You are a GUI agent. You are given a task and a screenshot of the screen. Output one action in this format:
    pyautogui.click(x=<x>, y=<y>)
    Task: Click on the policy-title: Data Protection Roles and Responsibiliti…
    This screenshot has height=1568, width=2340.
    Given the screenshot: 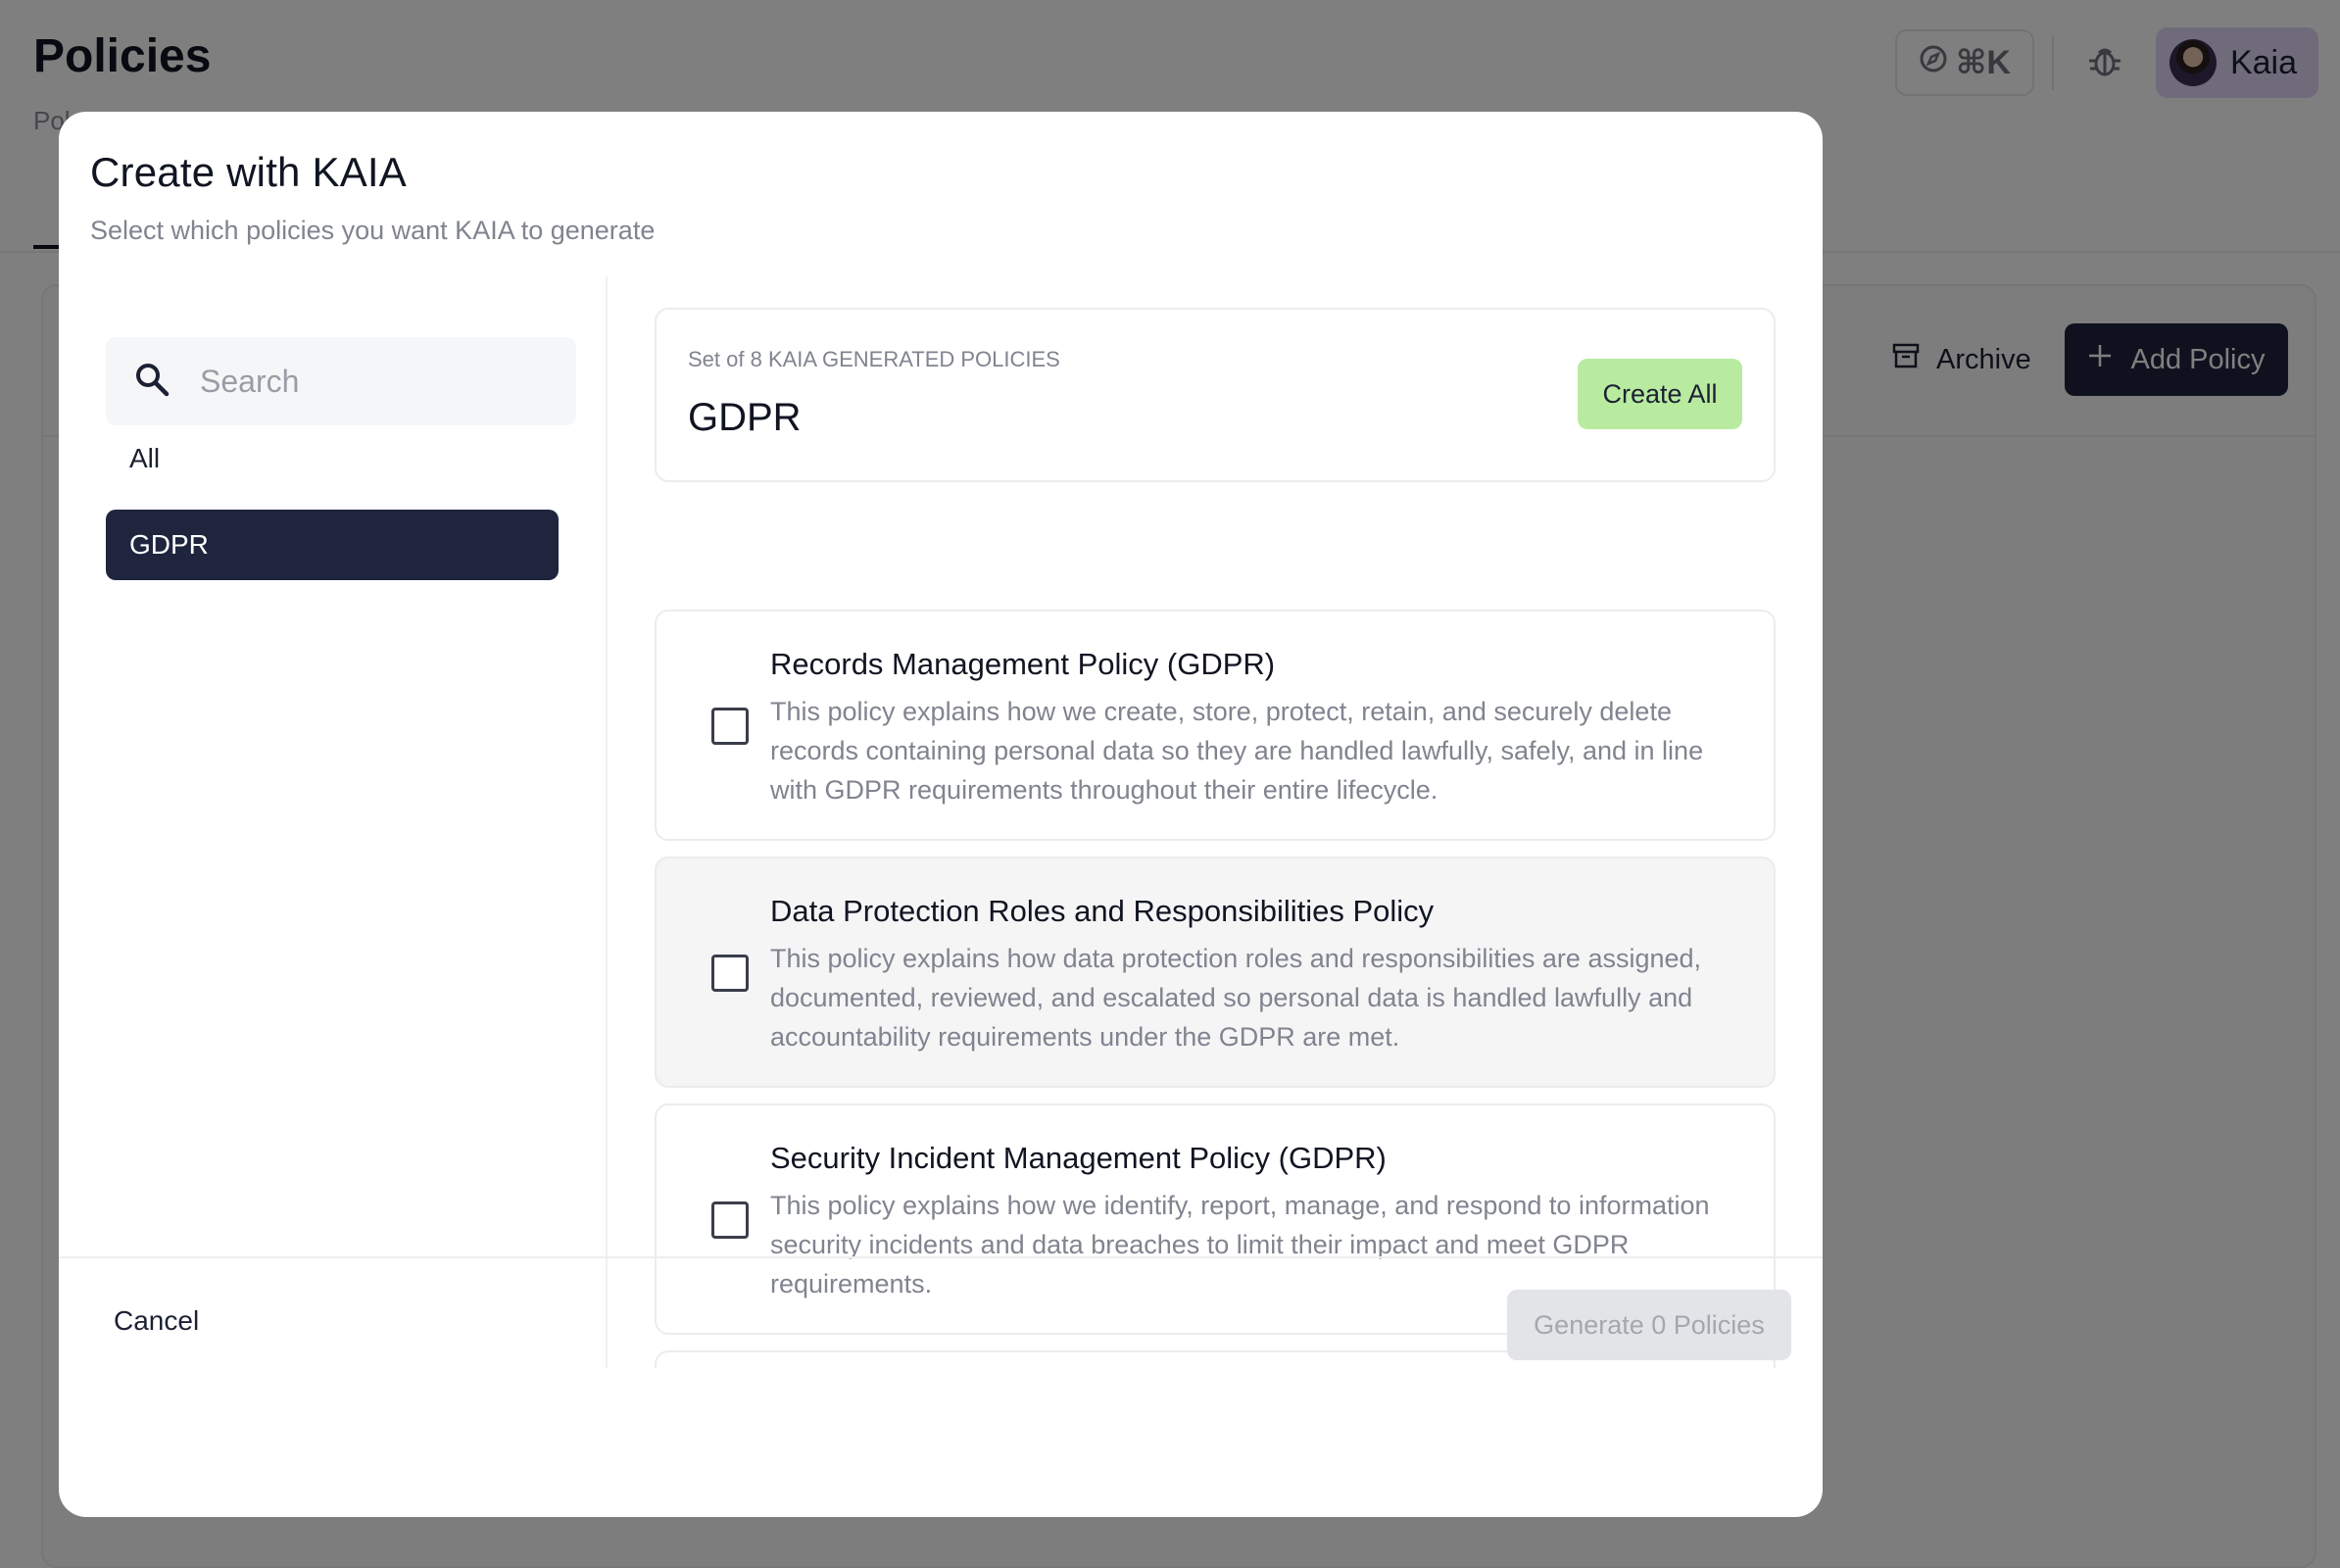 What is the action you would take?
    pyautogui.click(x=1102, y=911)
    